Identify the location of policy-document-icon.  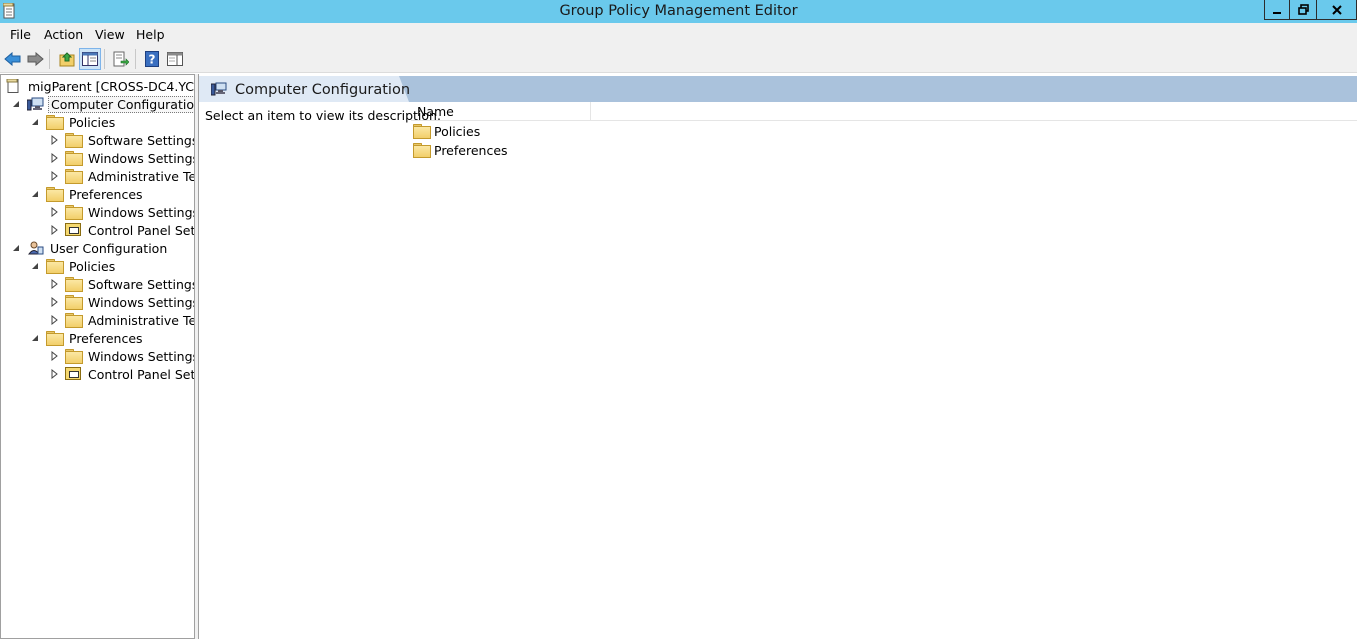
(12, 86).